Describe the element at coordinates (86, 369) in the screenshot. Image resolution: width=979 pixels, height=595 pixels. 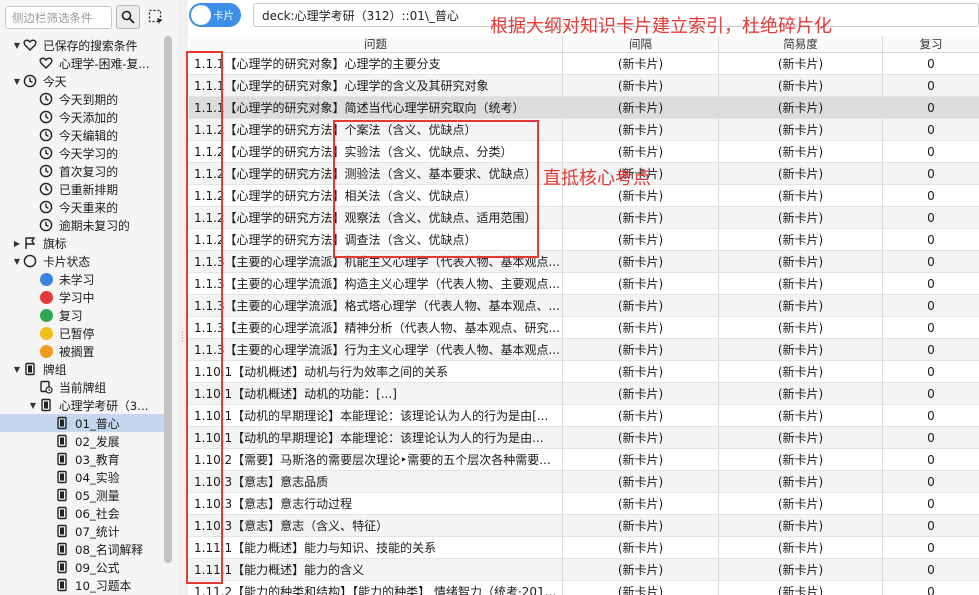
I see `sidebar-tree-item: ▼ 牌组` at that location.